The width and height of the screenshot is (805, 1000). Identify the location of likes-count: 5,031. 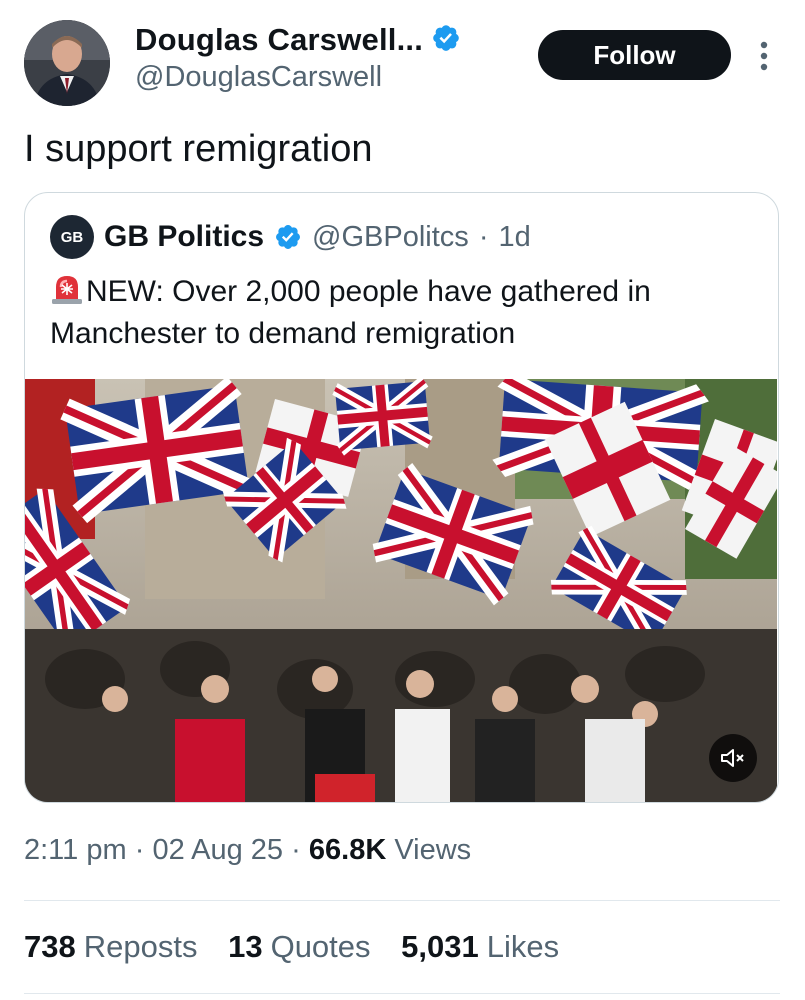
(440, 946).